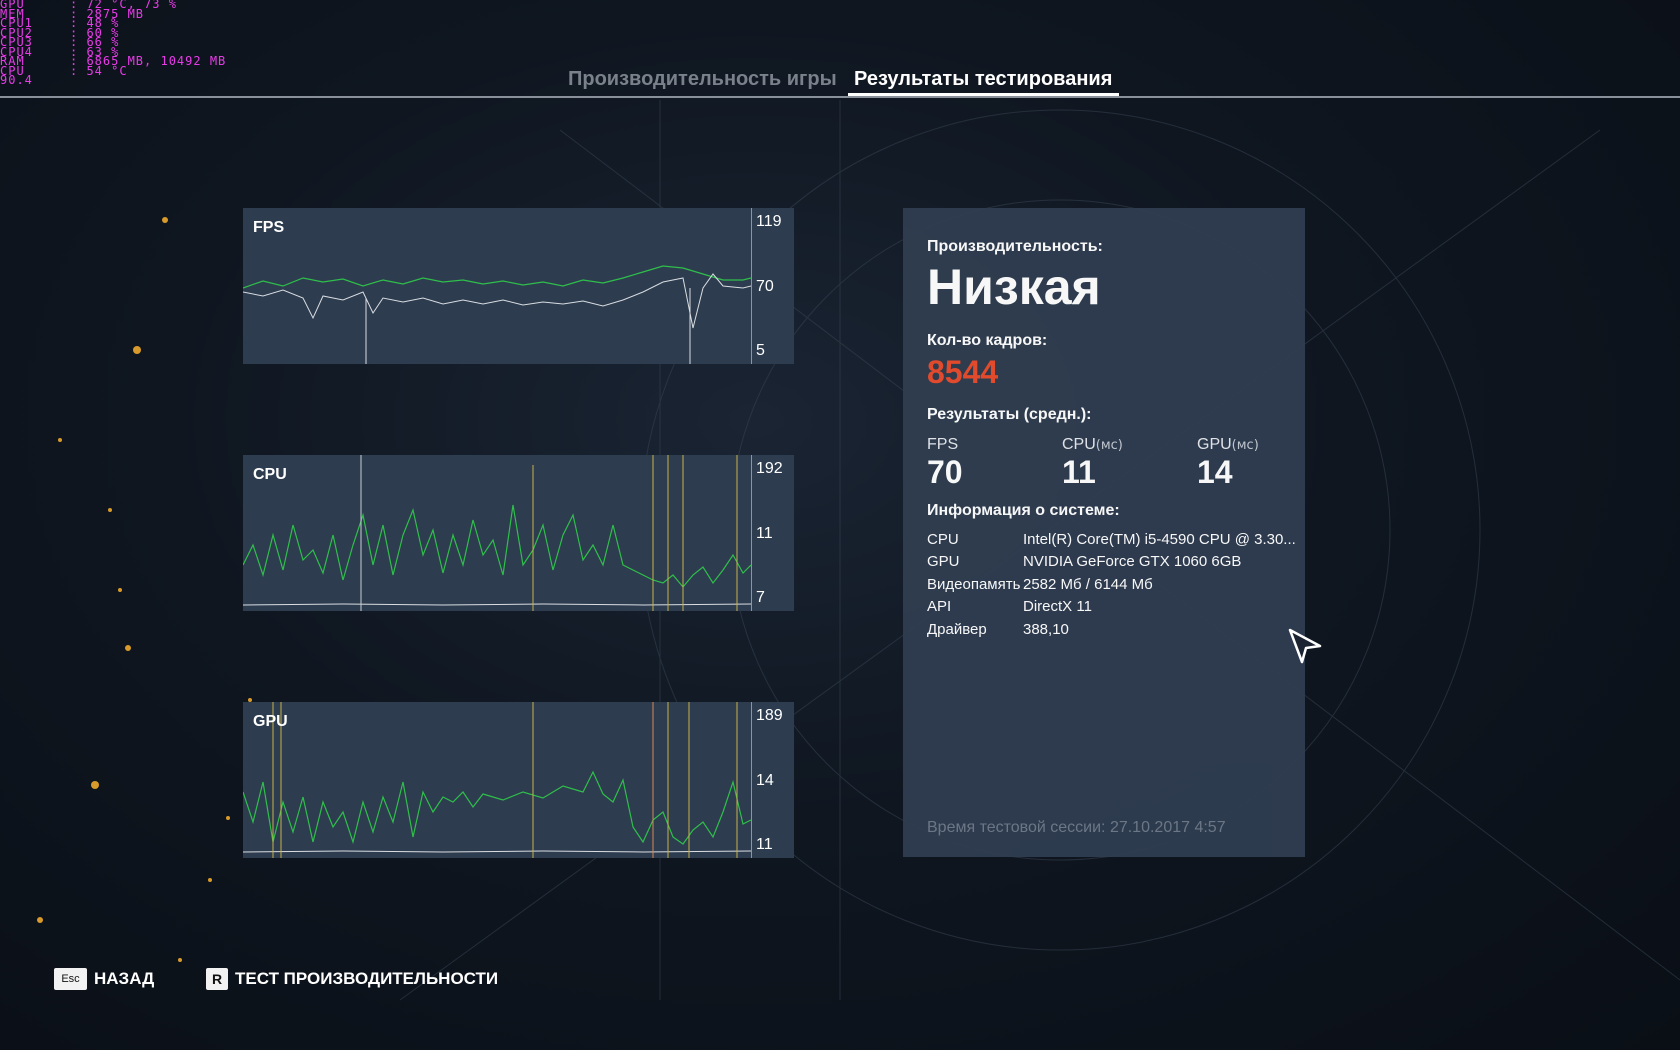  I want to click on fps-graph: FPS 119 70 5, so click(518, 286).